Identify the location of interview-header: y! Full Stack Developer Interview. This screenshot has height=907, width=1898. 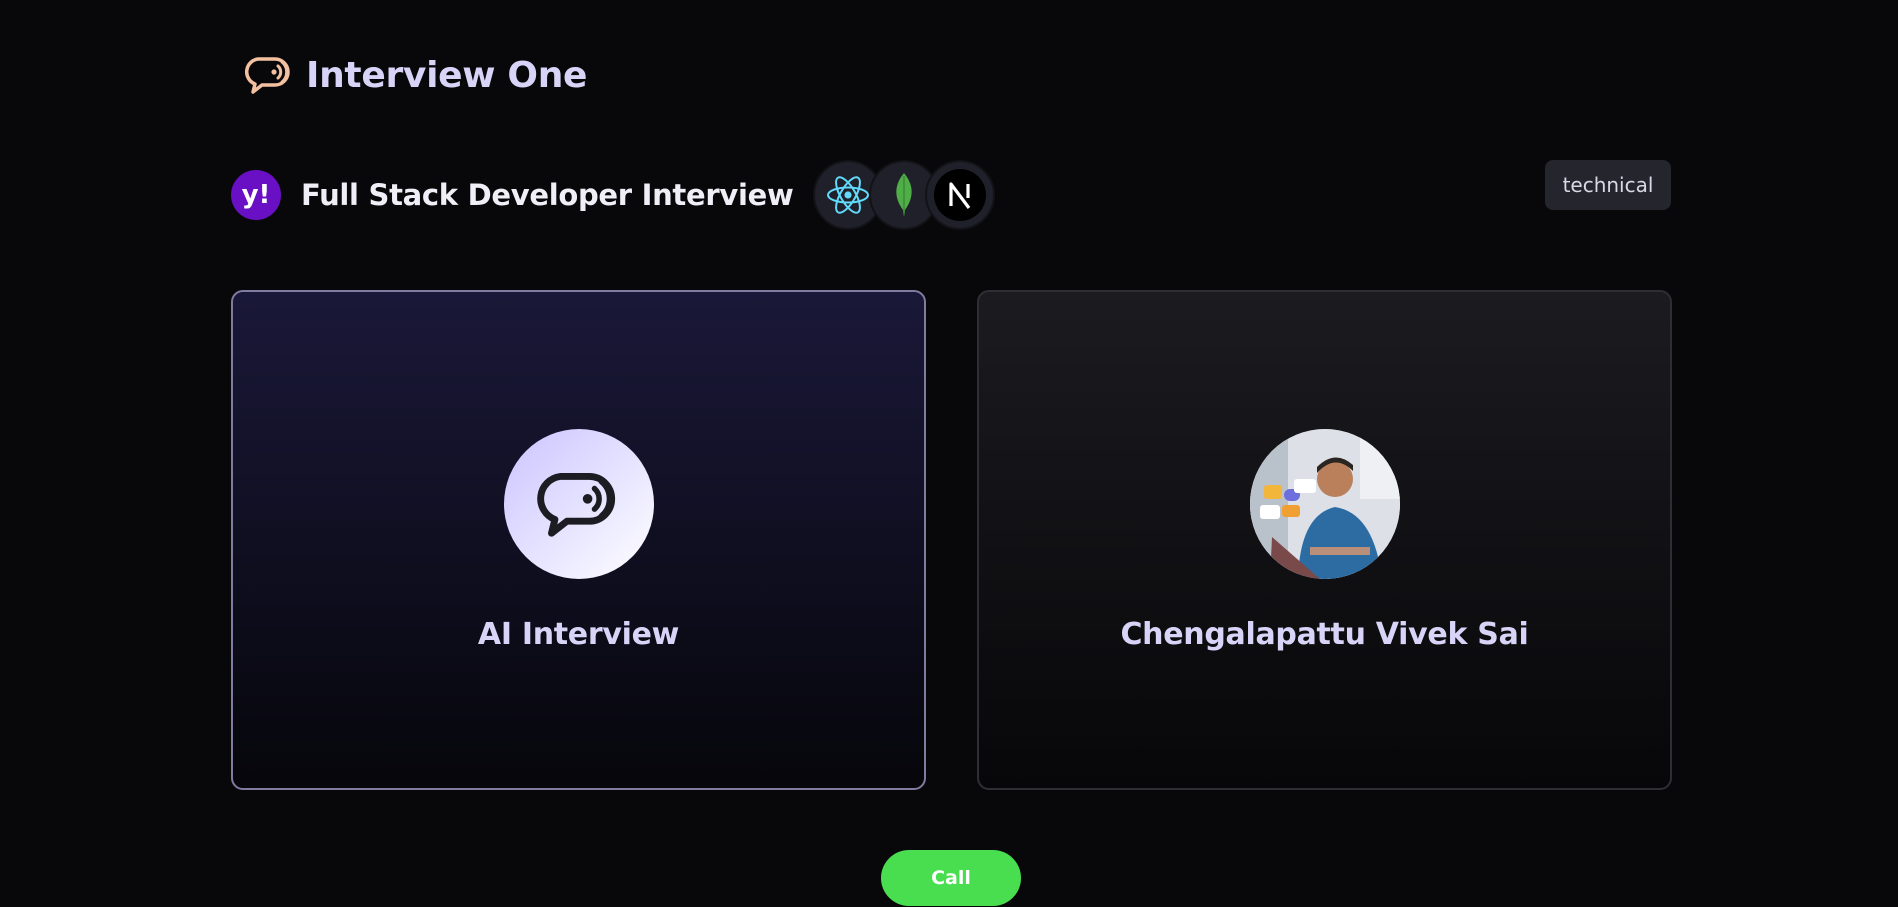
(613, 195).